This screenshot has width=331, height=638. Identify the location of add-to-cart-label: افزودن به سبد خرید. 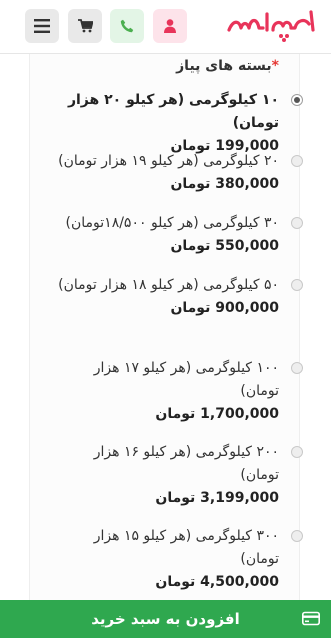
(165, 619).